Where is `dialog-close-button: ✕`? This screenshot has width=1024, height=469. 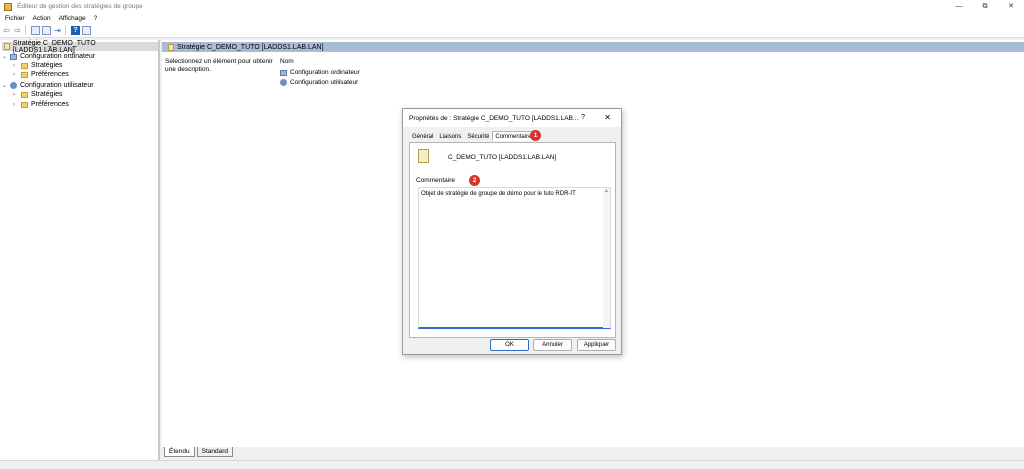
dialog-close-button: ✕ is located at coordinates (607, 117).